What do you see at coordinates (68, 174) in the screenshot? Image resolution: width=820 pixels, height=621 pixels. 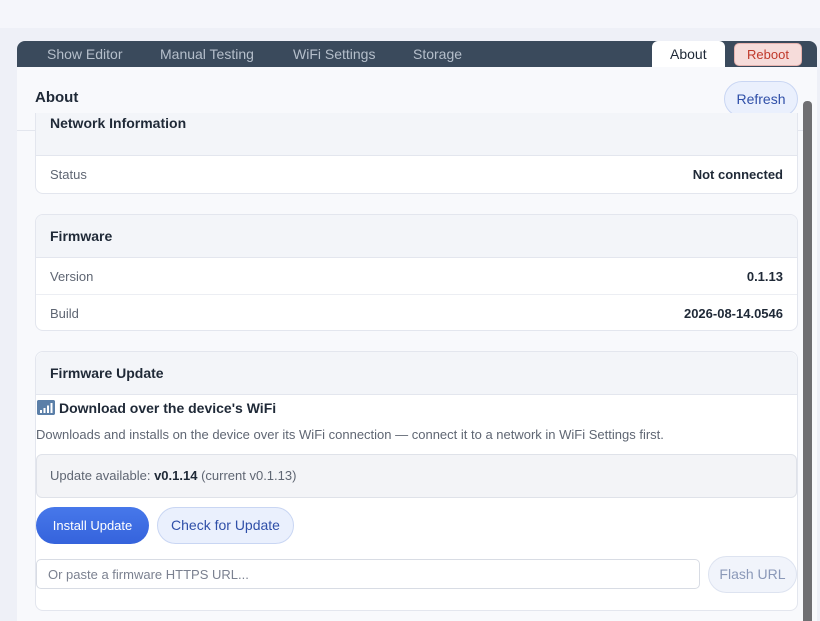 I see `status-key: Status` at bounding box center [68, 174].